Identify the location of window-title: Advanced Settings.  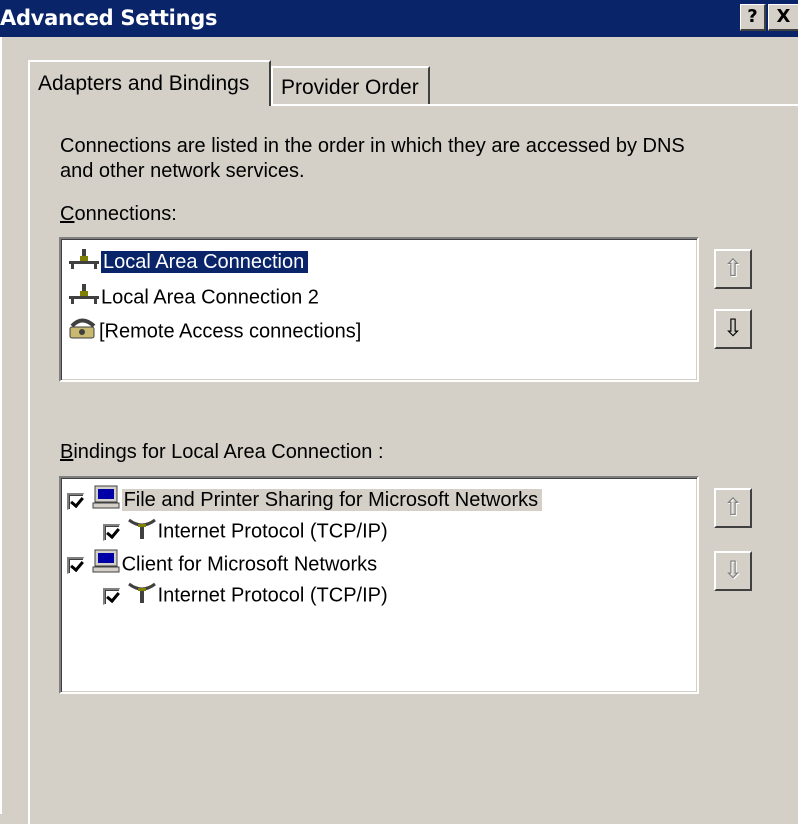
(109, 18).